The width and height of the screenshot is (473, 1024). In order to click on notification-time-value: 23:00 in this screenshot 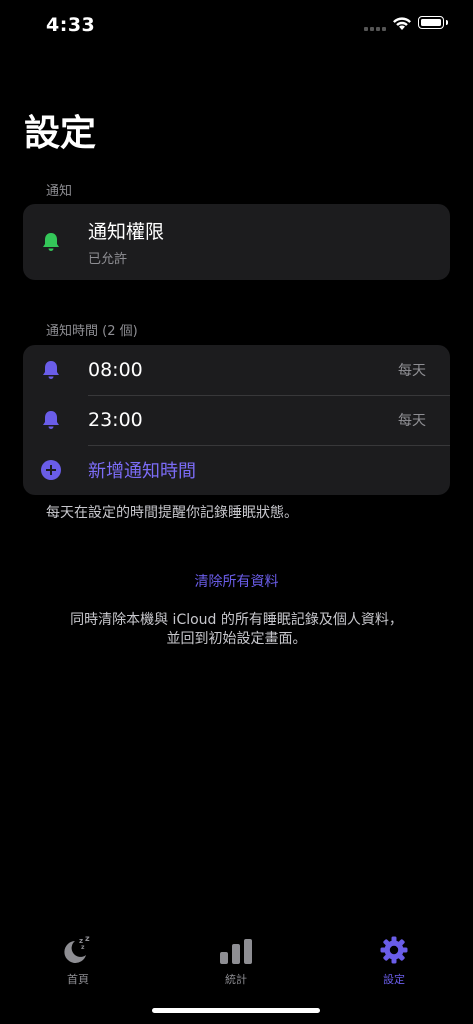, I will do `click(115, 420)`.